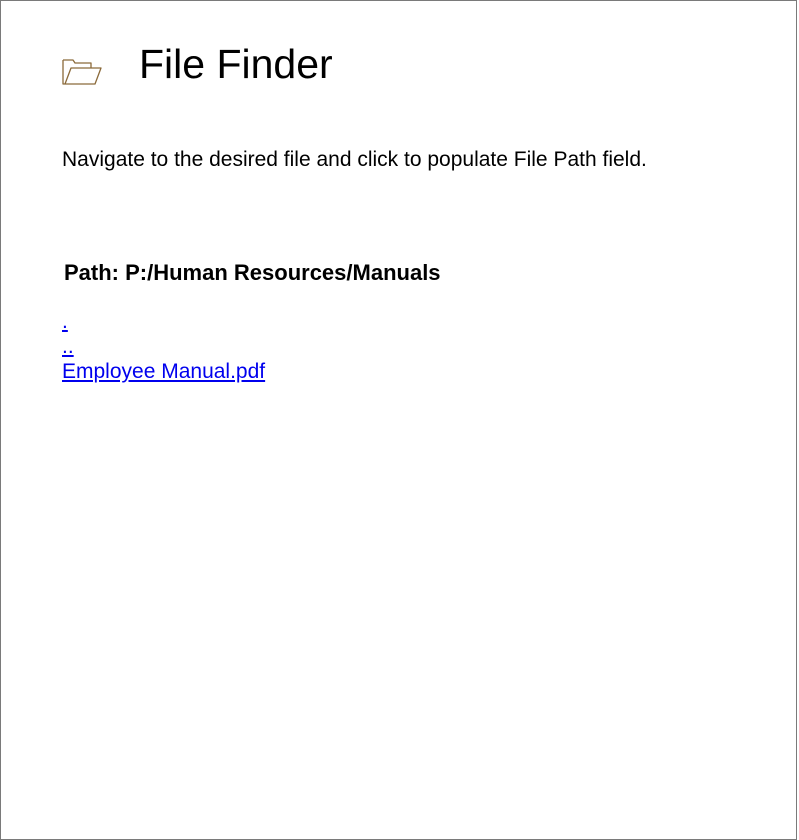  What do you see at coordinates (236, 64) in the screenshot?
I see `page-title: File Finder` at bounding box center [236, 64].